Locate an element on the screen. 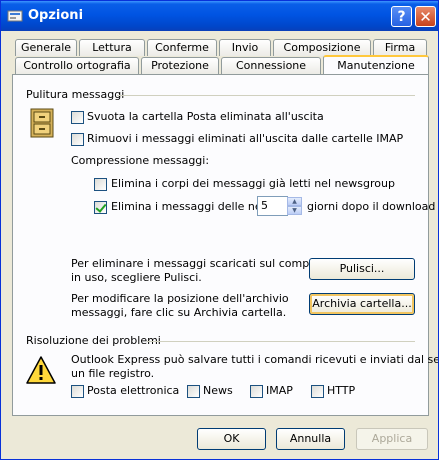  delete-news-checkbox is located at coordinates (100, 207).